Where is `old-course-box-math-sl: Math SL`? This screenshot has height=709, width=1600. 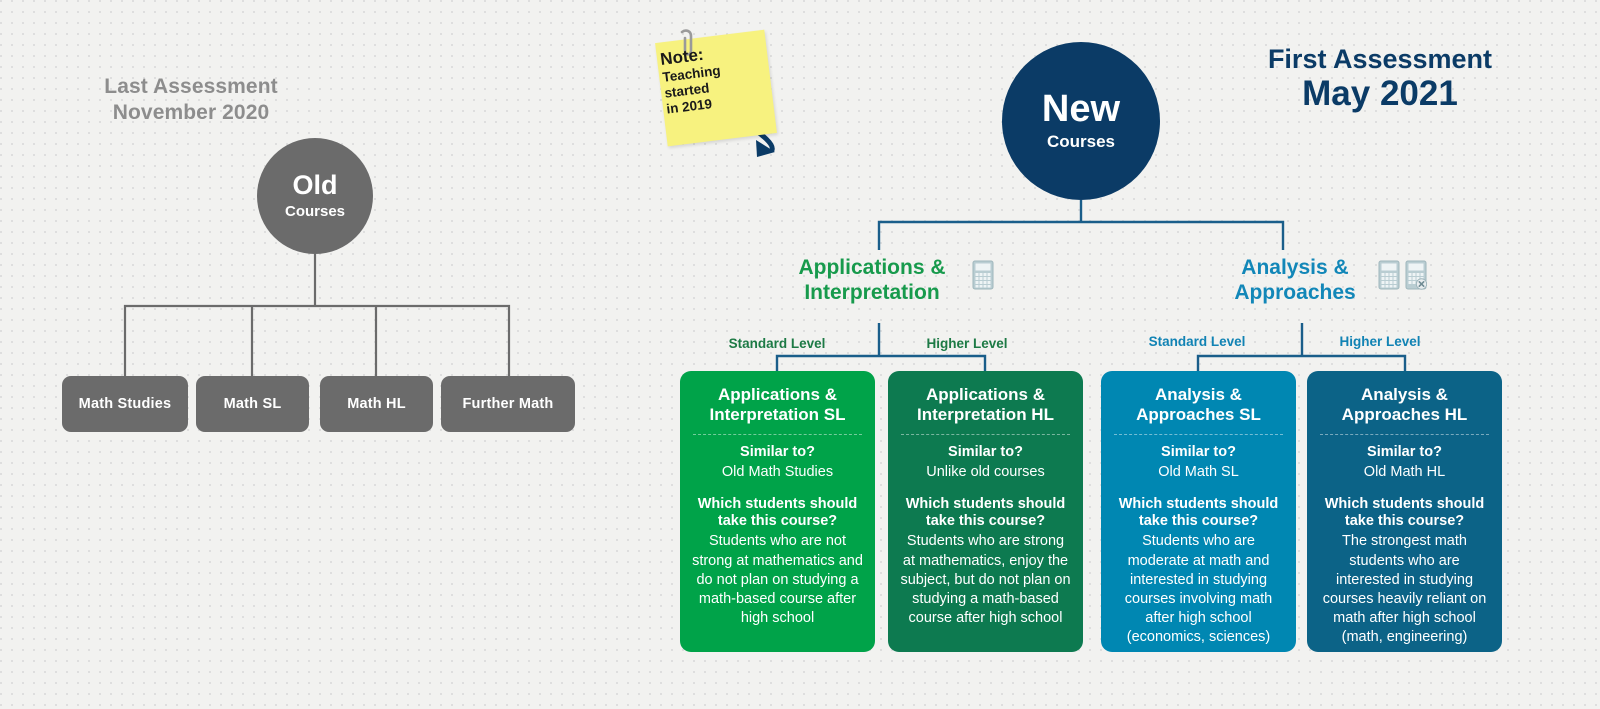
old-course-box-math-sl: Math SL is located at coordinates (252, 404).